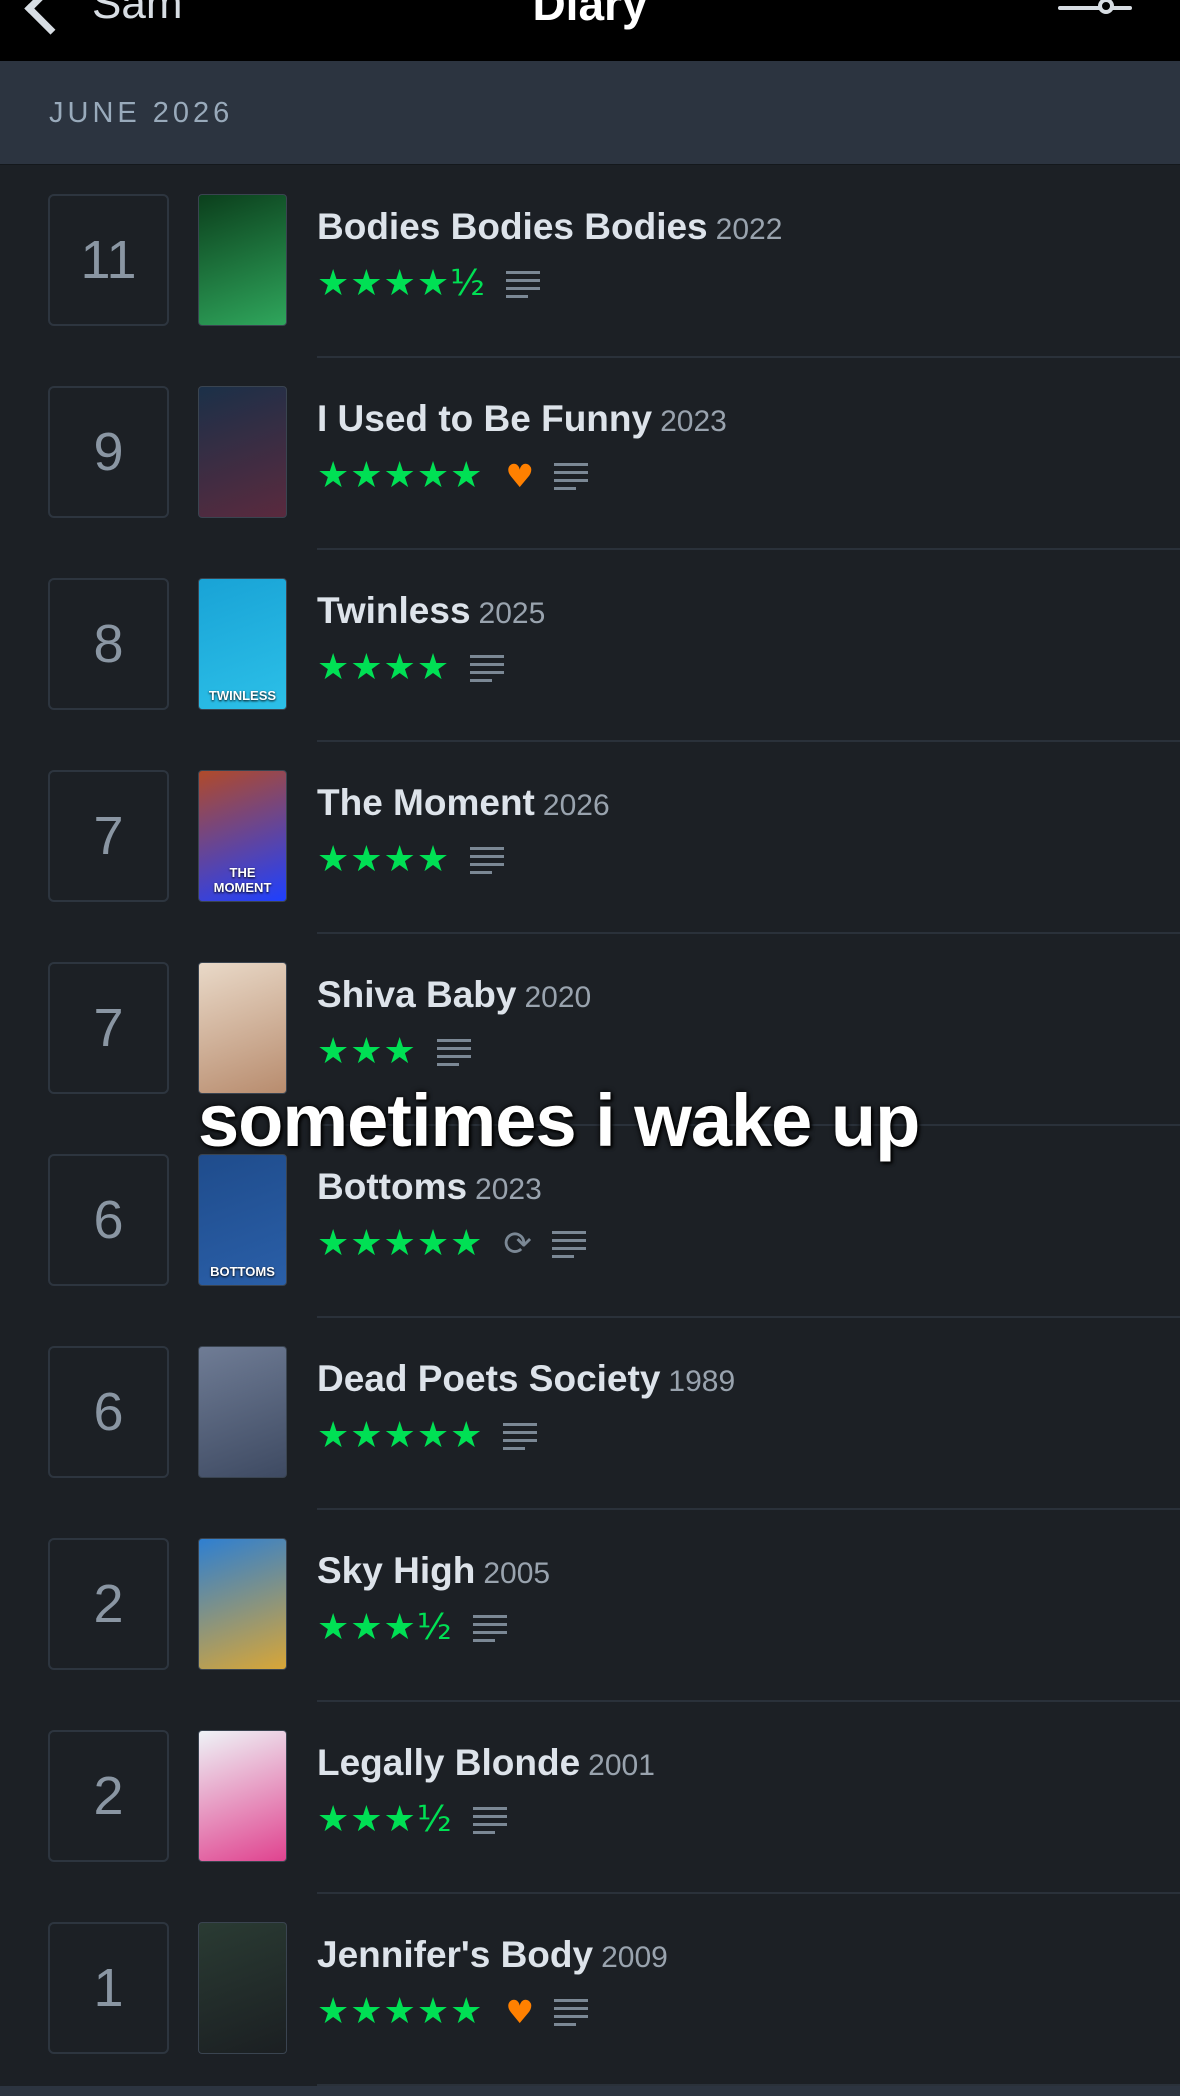  I want to click on film-title-line: I Used to Be Funny 2023, so click(522, 419).